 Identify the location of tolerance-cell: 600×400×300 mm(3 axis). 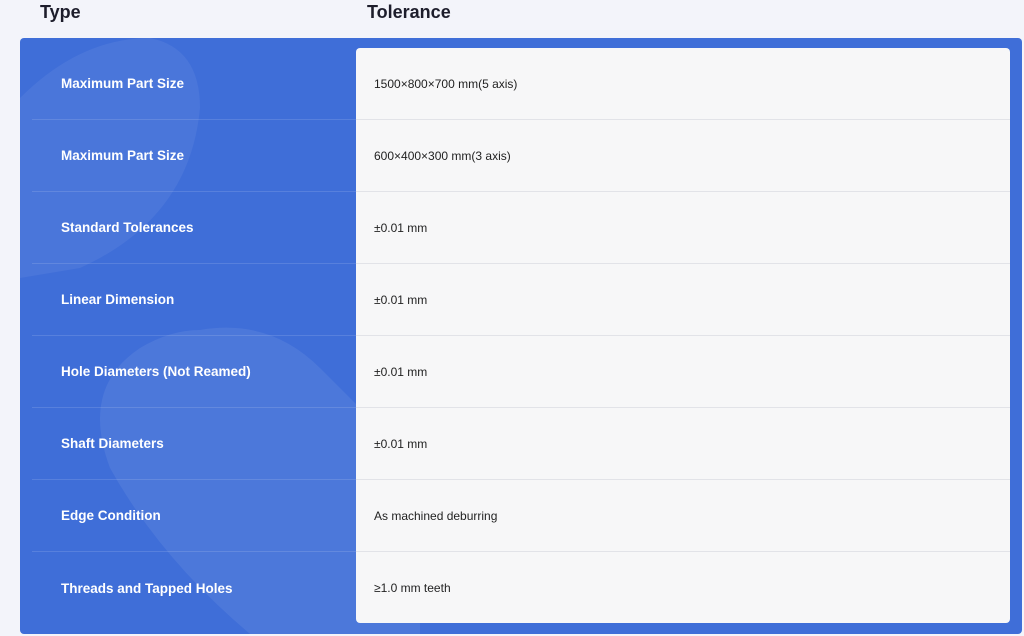
(683, 156).